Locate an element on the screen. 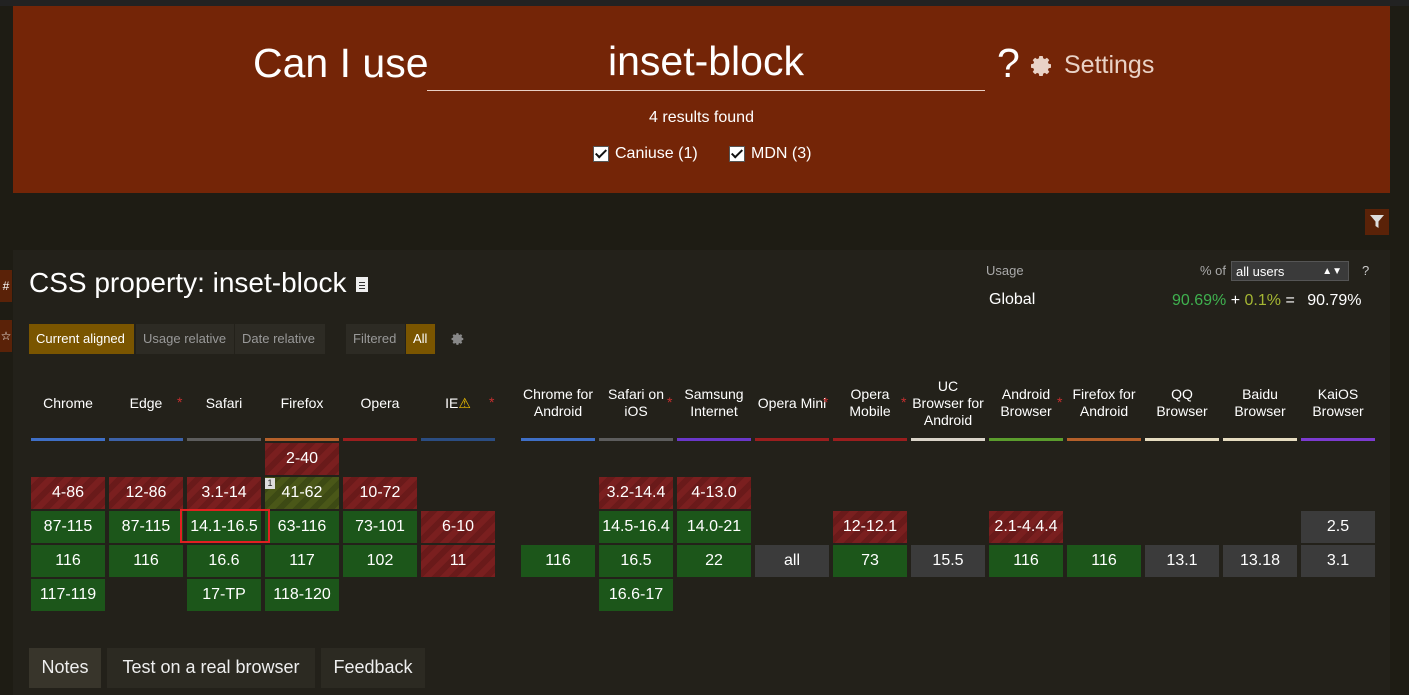 Image resolution: width=1409 pixels, height=695 pixels. support-cell: 3.2-14.4 is located at coordinates (636, 493).